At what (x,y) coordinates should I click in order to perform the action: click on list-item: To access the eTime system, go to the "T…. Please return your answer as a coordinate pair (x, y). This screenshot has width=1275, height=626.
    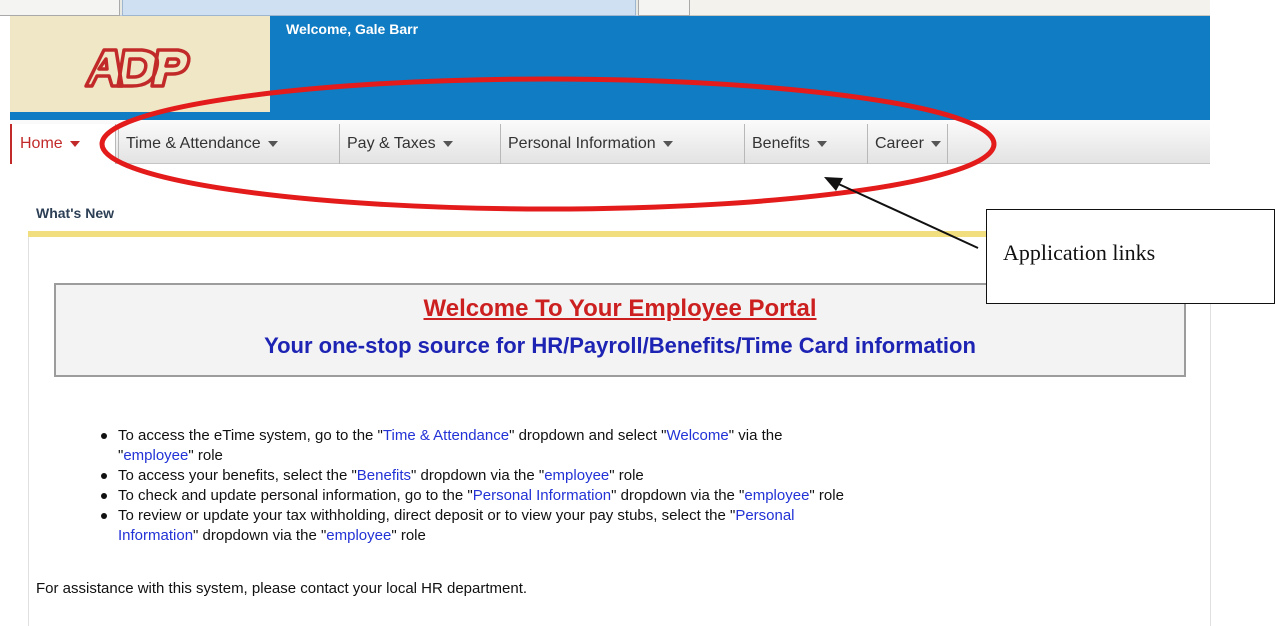
    Looking at the image, I should click on (653, 446).